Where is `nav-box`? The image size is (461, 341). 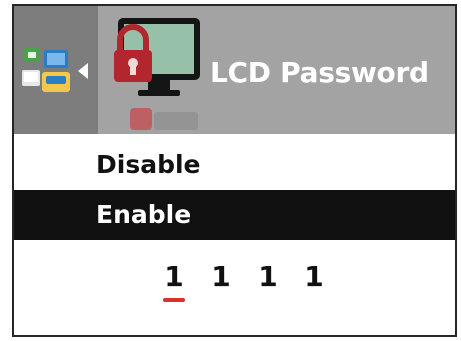 nav-box is located at coordinates (56, 70).